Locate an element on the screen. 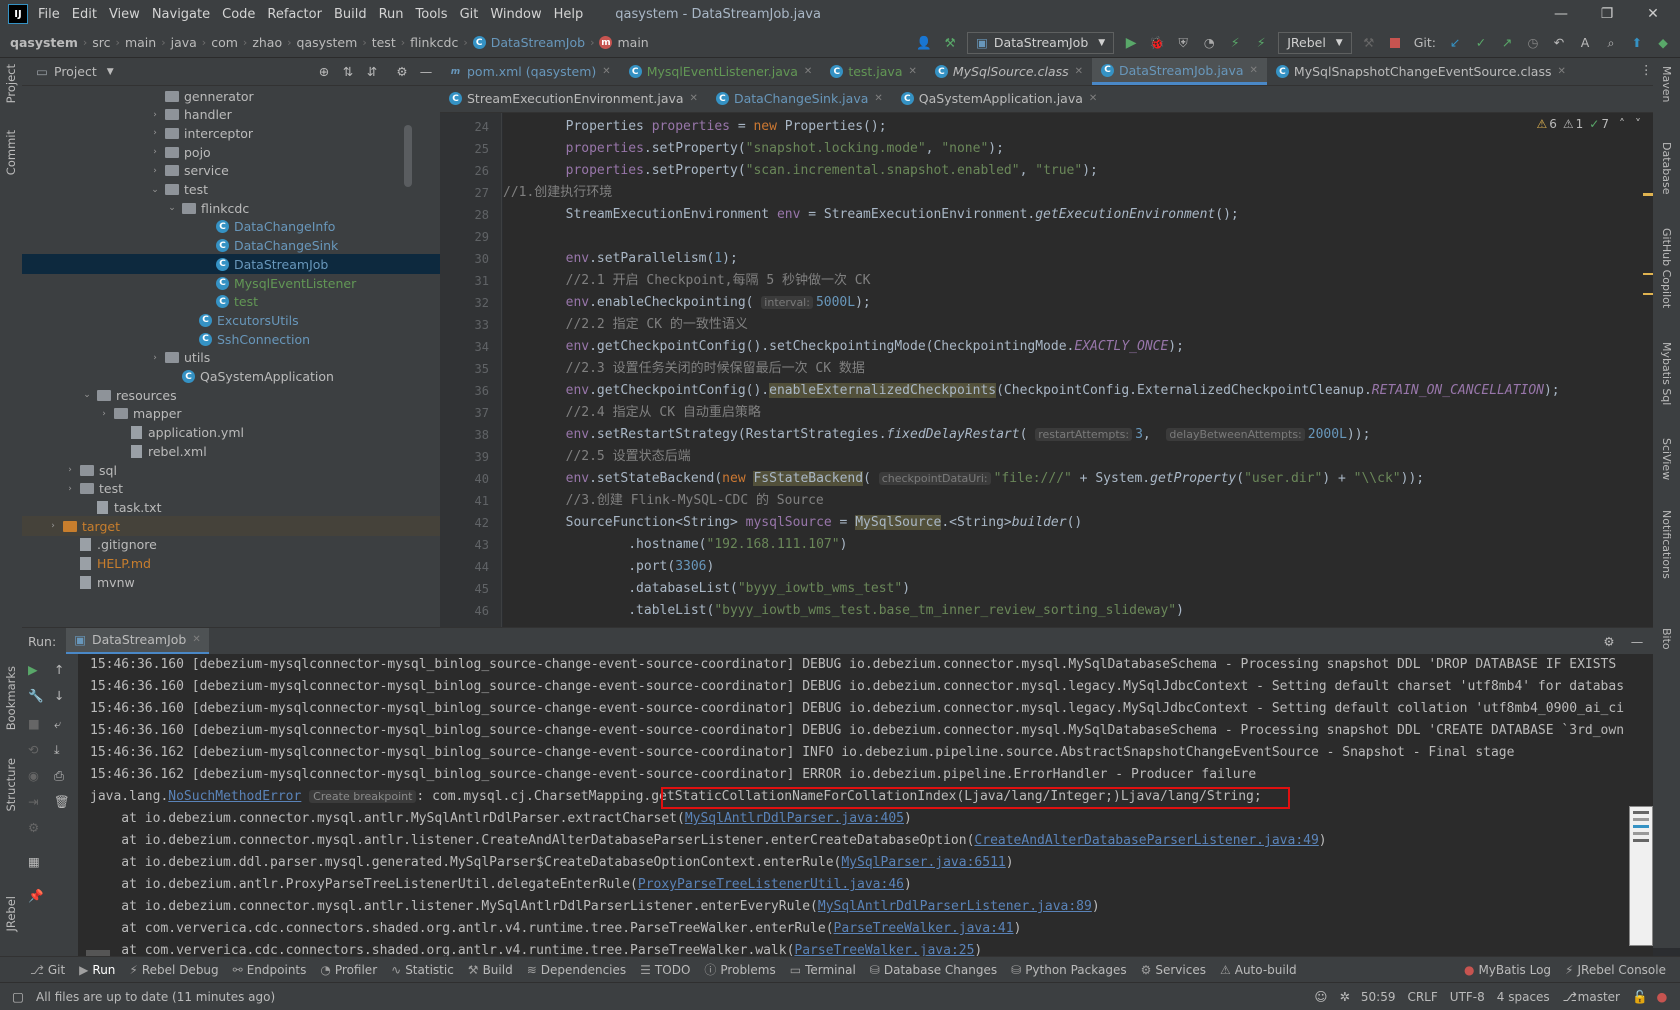  menu-window: Window is located at coordinates (515, 14).